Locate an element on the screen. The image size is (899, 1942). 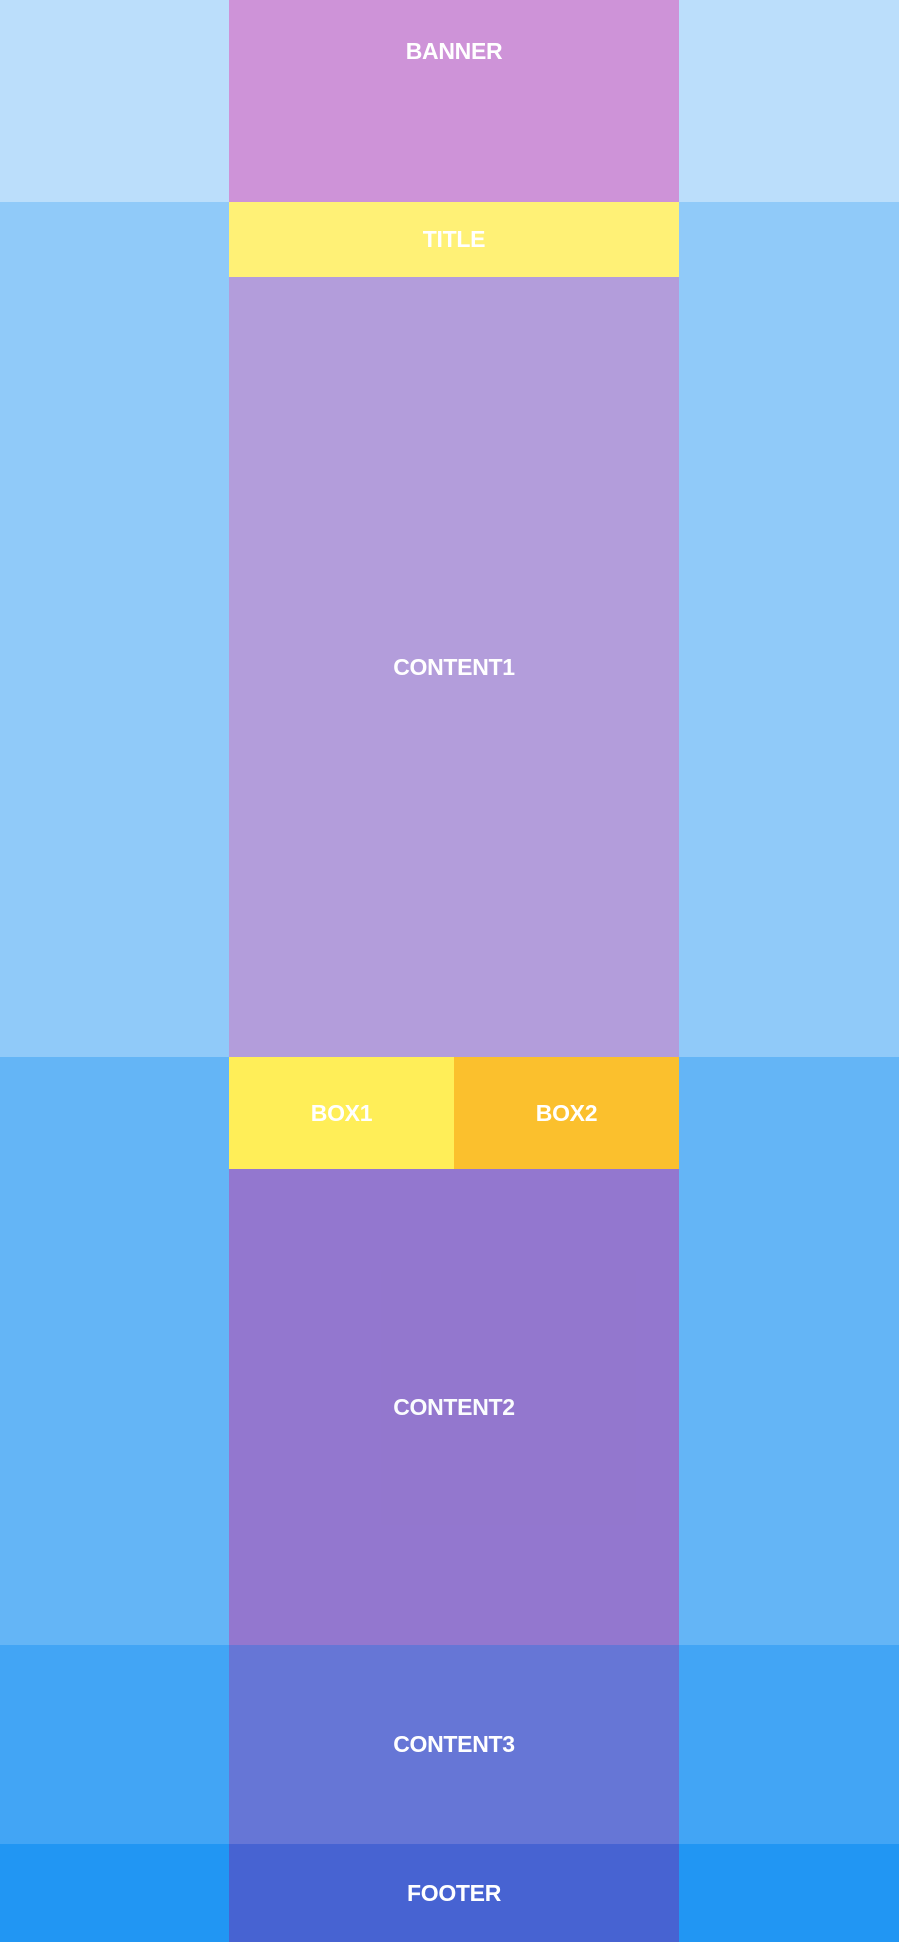
content3-label-wrap: CONTENT3 is located at coordinates (454, 1744).